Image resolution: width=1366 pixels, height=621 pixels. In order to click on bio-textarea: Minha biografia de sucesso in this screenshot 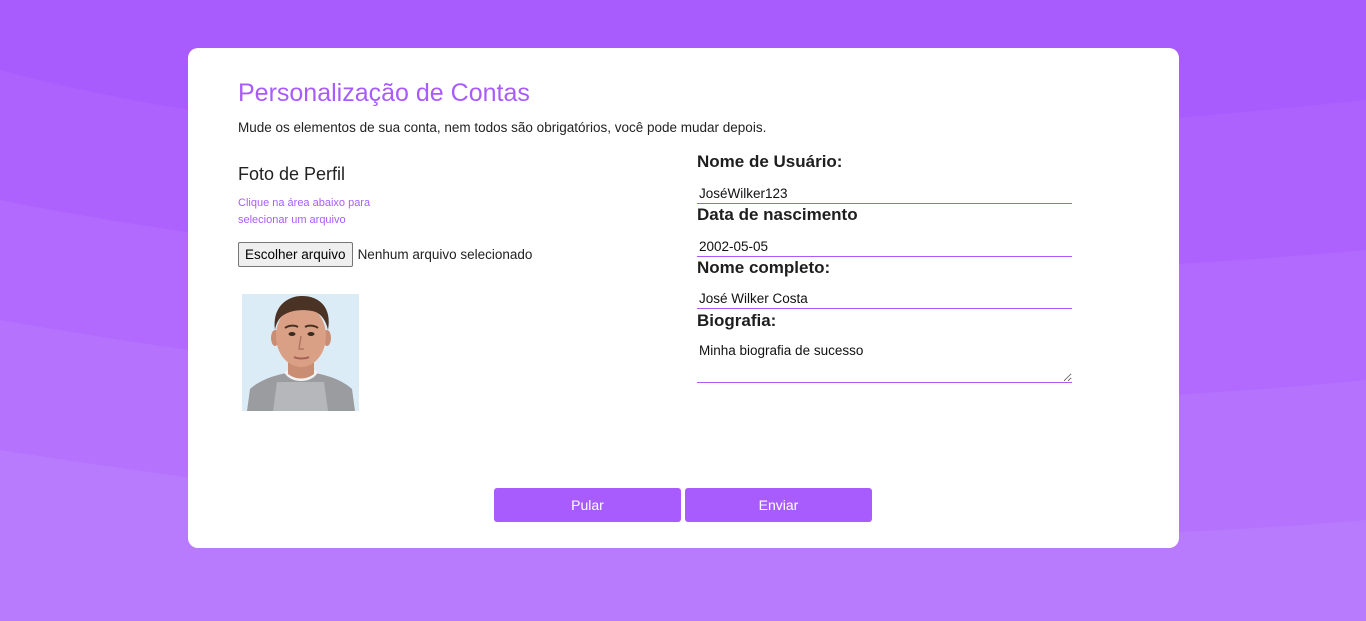, I will do `click(884, 360)`.